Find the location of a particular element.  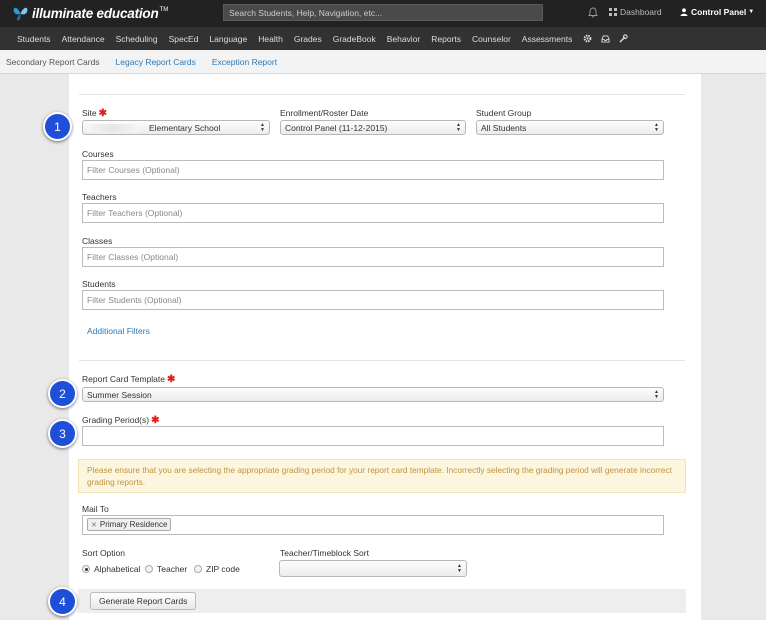

generate-report-cards-button: Generate Report Cards is located at coordinates (143, 601).